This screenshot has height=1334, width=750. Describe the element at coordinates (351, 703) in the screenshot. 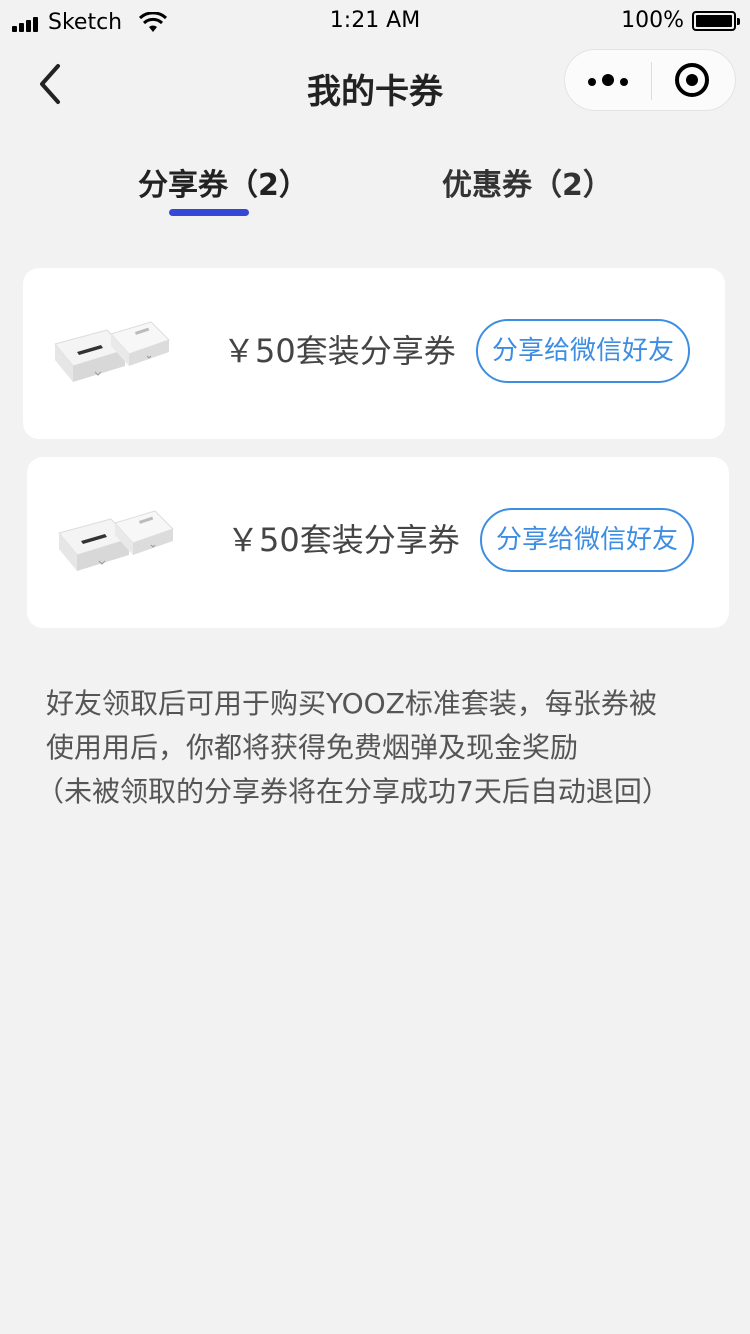

I see `description-line: 好友领取后可用于购买YOOZ标准套装，每张券被` at that location.